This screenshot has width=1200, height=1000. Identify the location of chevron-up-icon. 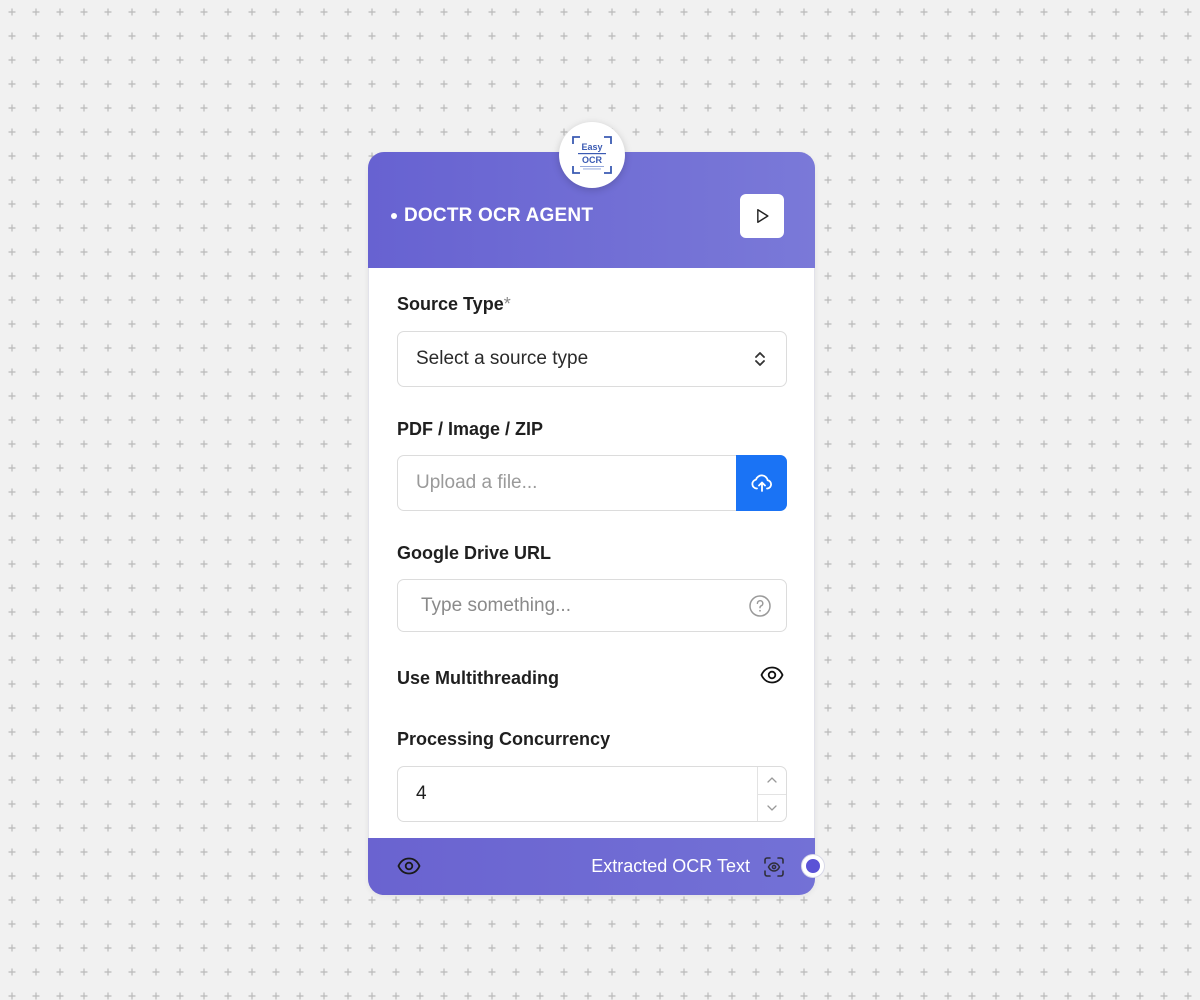
(772, 780).